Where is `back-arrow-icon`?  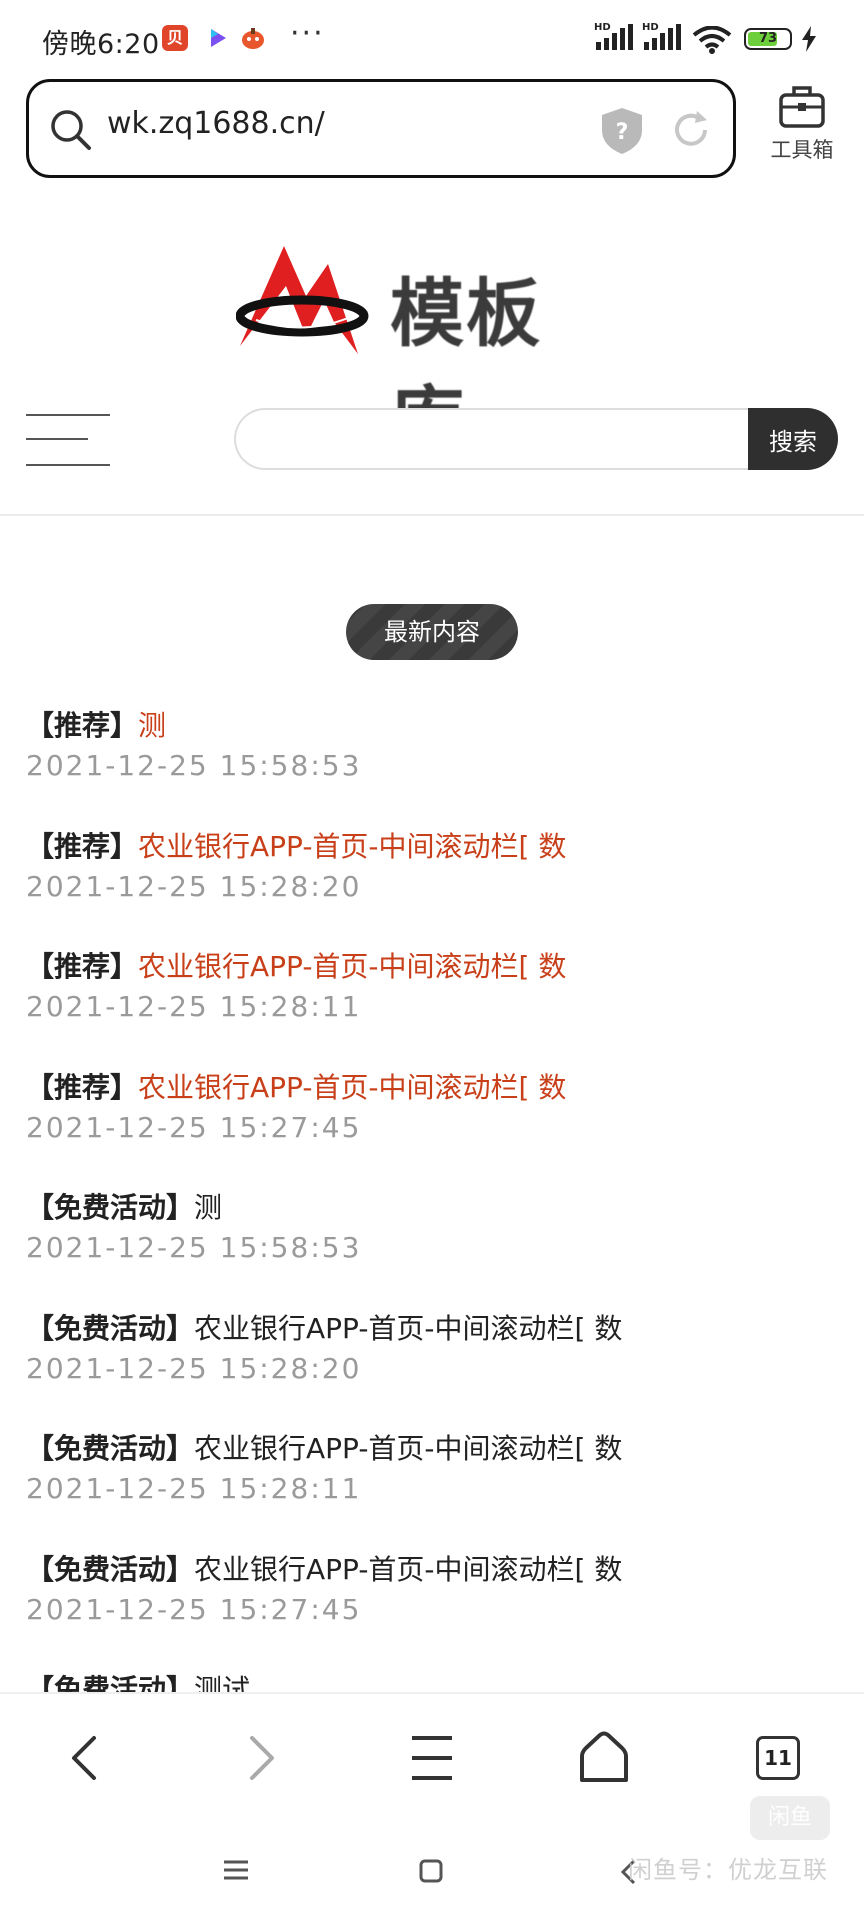
back-arrow-icon is located at coordinates (84, 1758).